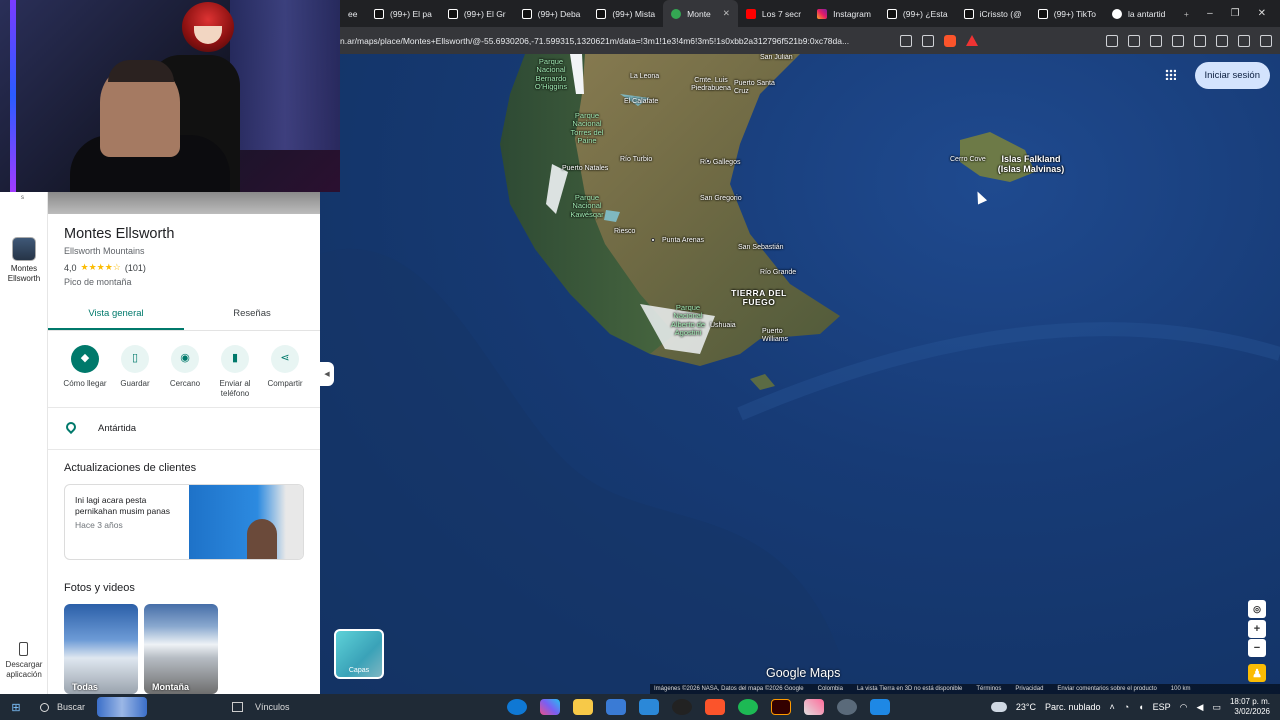  I want to click on update-photo, so click(246, 522).